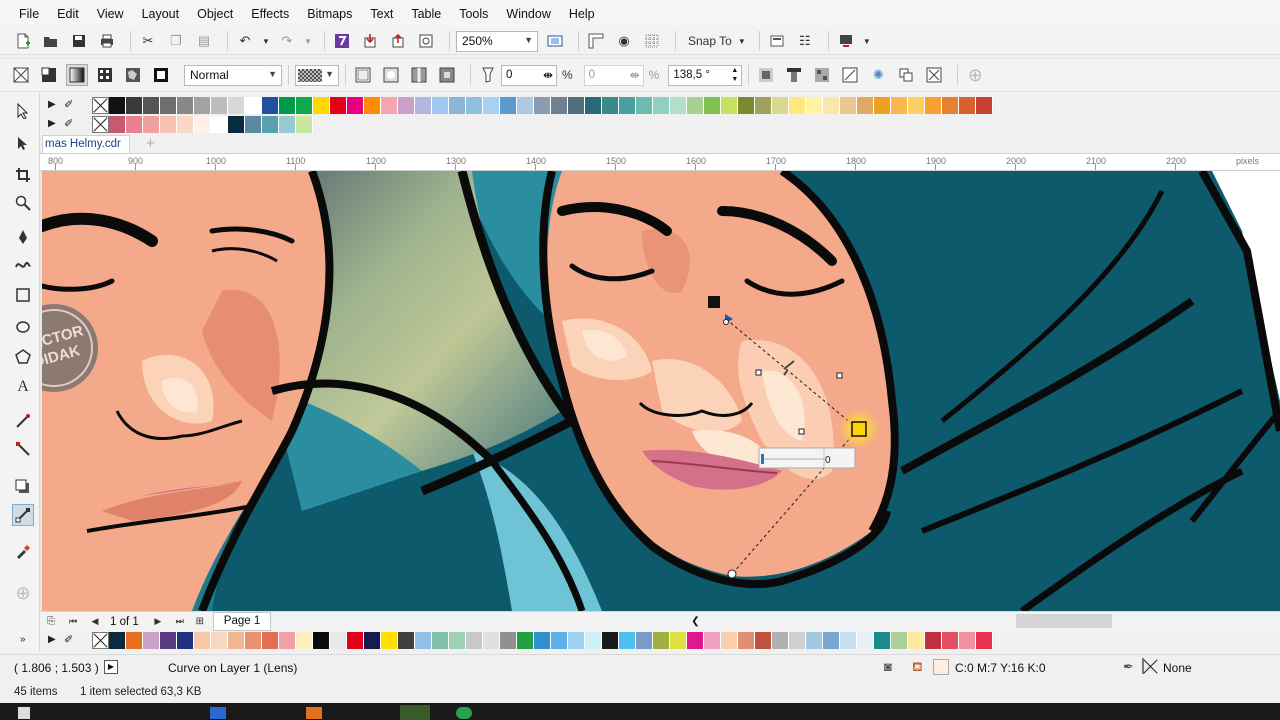  What do you see at coordinates (158, 622) in the screenshot?
I see `next-page-icon: ▶` at bounding box center [158, 622].